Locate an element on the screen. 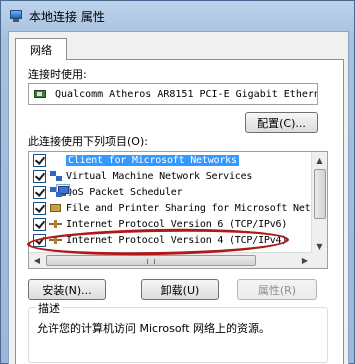 This screenshot has height=364, width=355. list-item: Internet Protocol Version 6 (TCP/IPv6) is located at coordinates (174, 224).